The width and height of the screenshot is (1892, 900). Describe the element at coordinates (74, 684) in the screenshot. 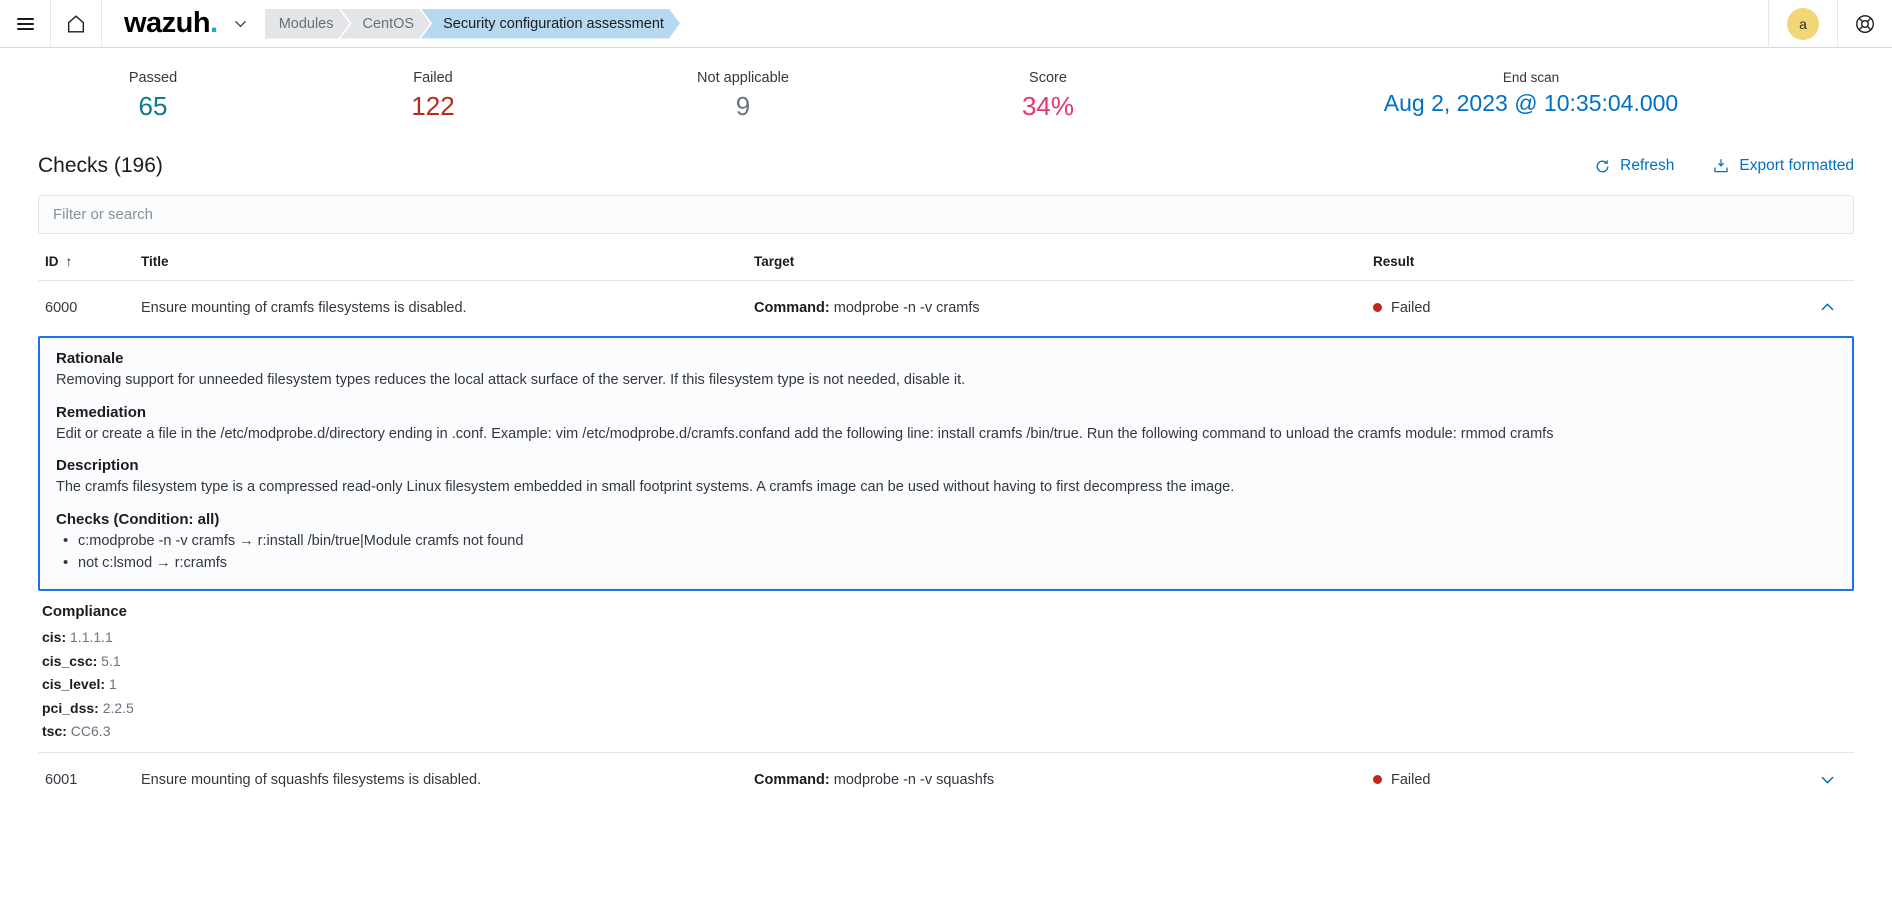

I see `compliance-key: cis_level:` at that location.